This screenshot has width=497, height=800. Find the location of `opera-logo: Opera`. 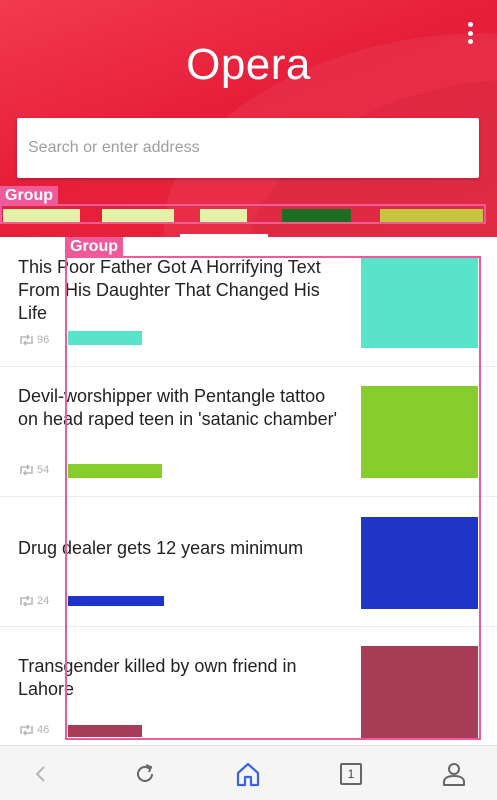

opera-logo: Opera is located at coordinates (248, 64).